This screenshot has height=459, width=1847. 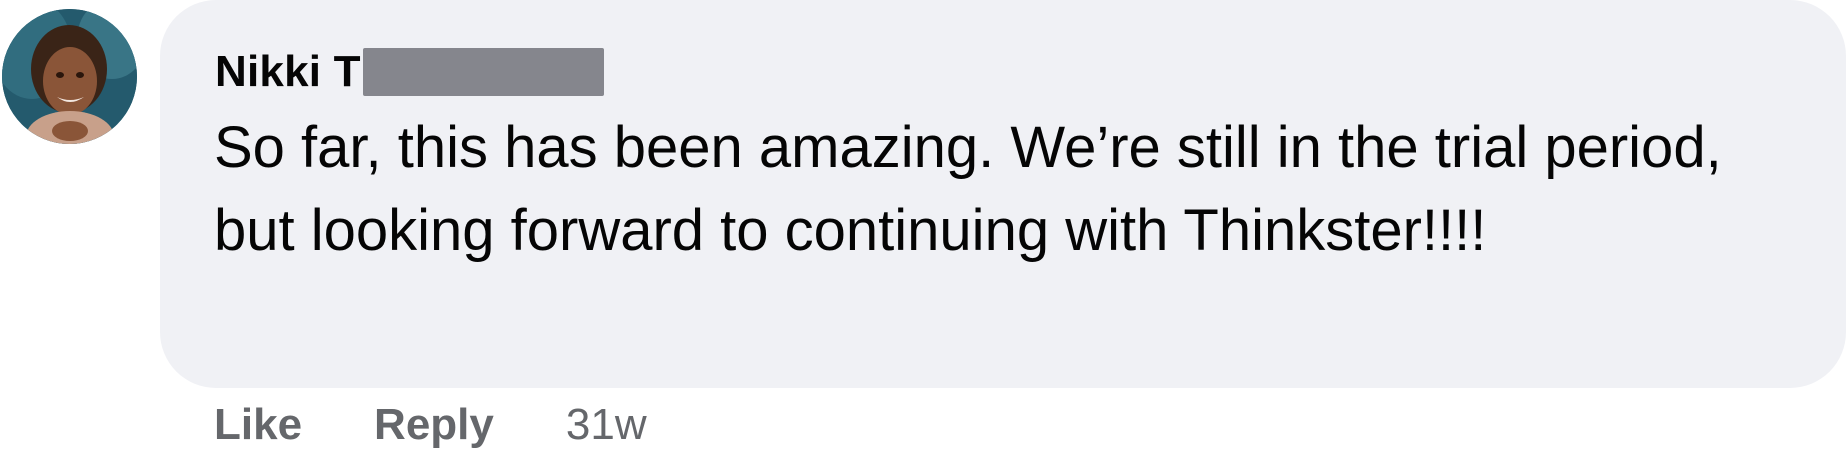 I want to click on reply-button: Reply, so click(x=434, y=425).